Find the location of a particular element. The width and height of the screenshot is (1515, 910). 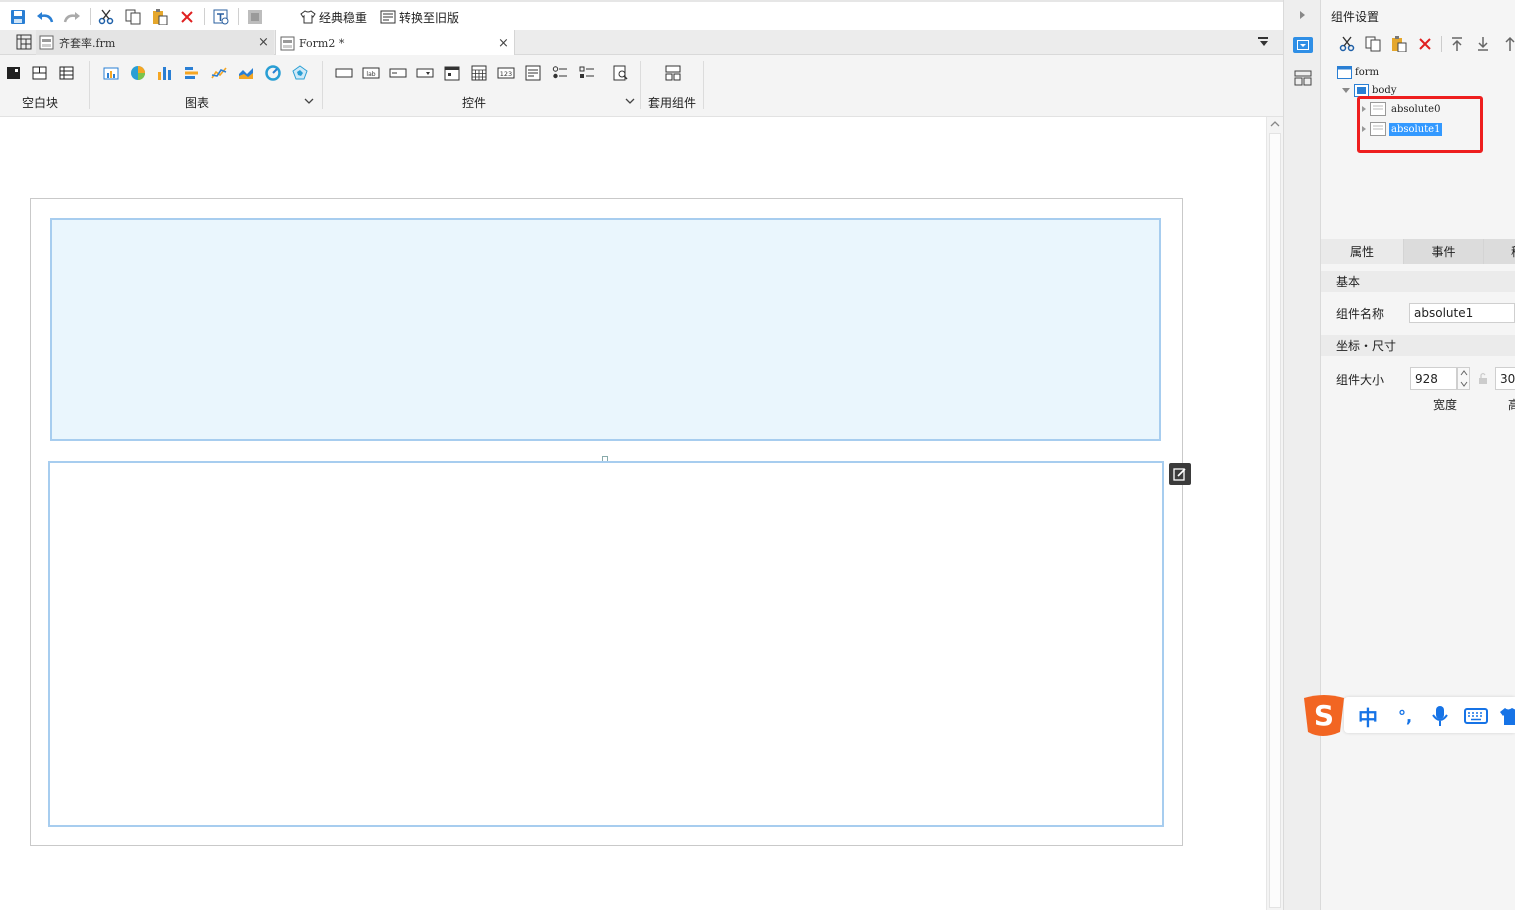

shirt-icon is located at coordinates (308, 17).